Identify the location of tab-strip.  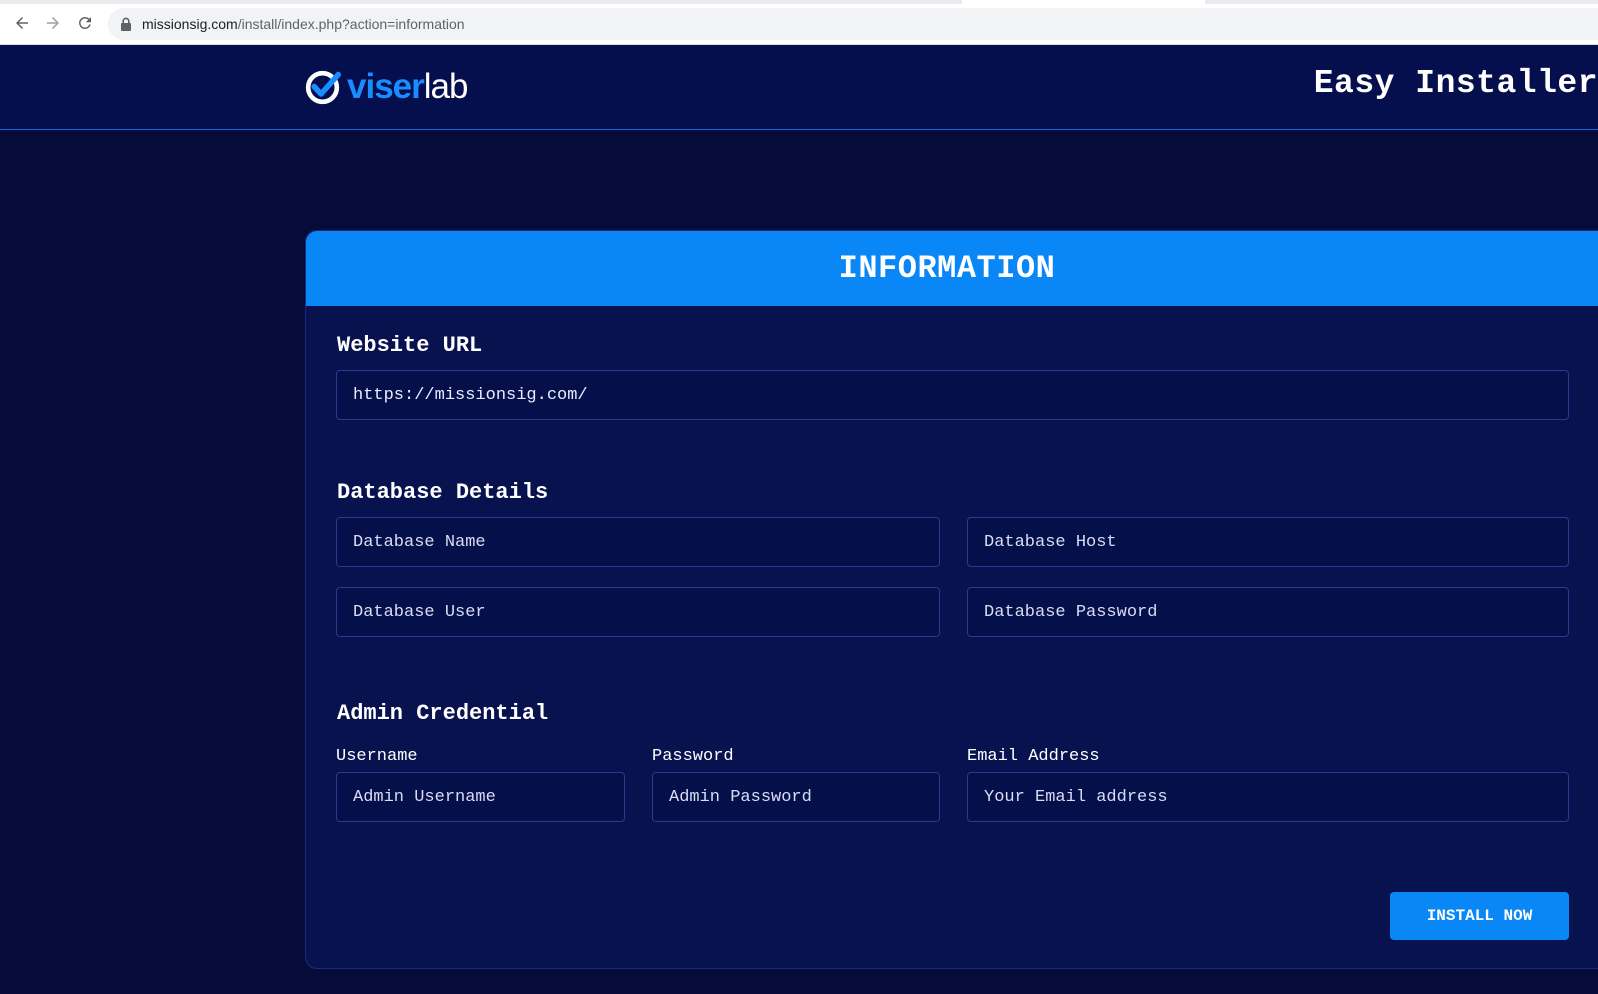
(799, 2).